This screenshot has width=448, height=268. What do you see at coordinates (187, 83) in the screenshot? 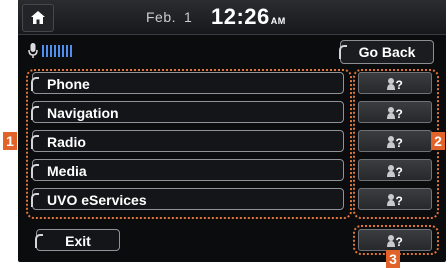
I see `menu-item-phone: Phone` at bounding box center [187, 83].